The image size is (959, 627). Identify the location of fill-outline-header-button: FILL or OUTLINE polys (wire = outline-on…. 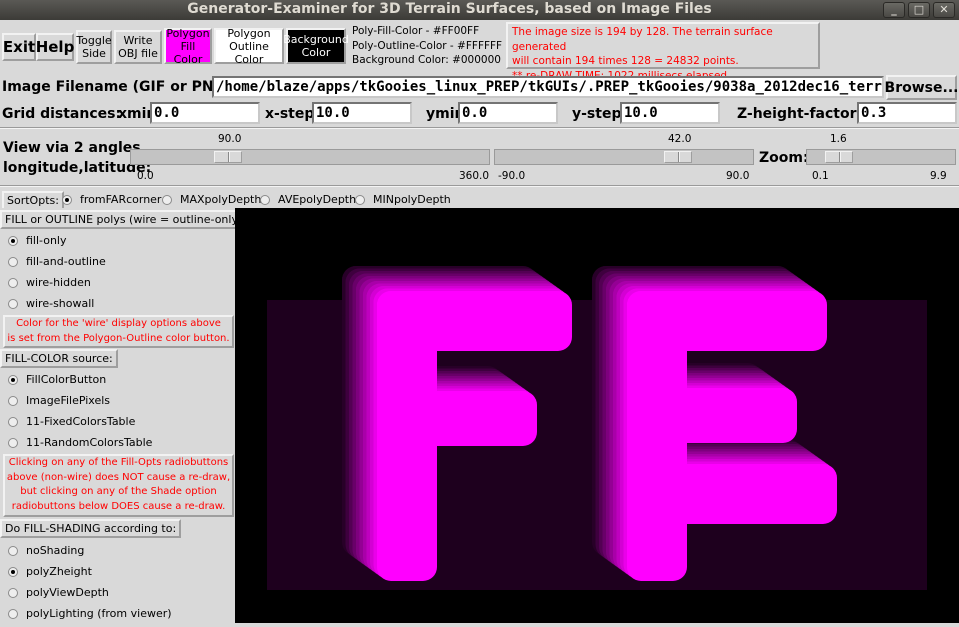
(125, 219).